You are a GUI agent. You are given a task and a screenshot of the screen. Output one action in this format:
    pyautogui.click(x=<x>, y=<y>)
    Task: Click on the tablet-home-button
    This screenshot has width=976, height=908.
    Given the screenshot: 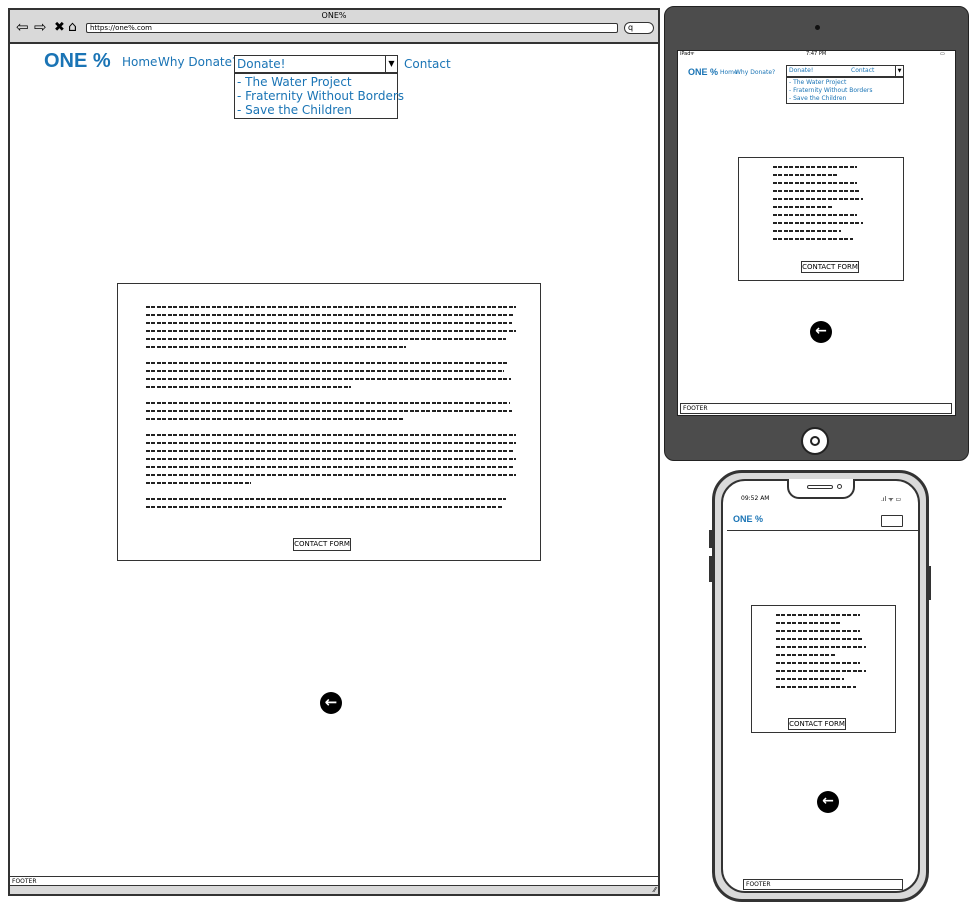 What is the action you would take?
    pyautogui.click(x=815, y=441)
    